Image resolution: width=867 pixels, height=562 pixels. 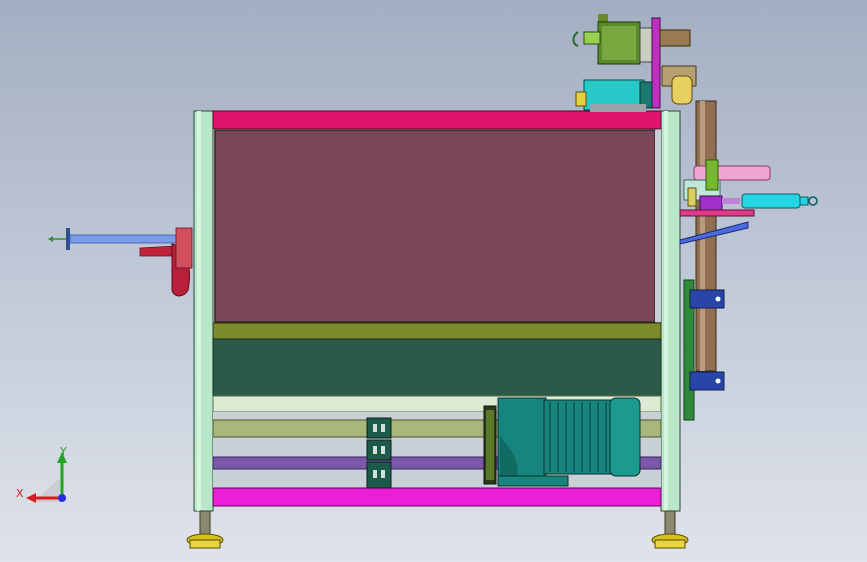 I want to click on axis-triad: Y X, so click(x=41, y=474).